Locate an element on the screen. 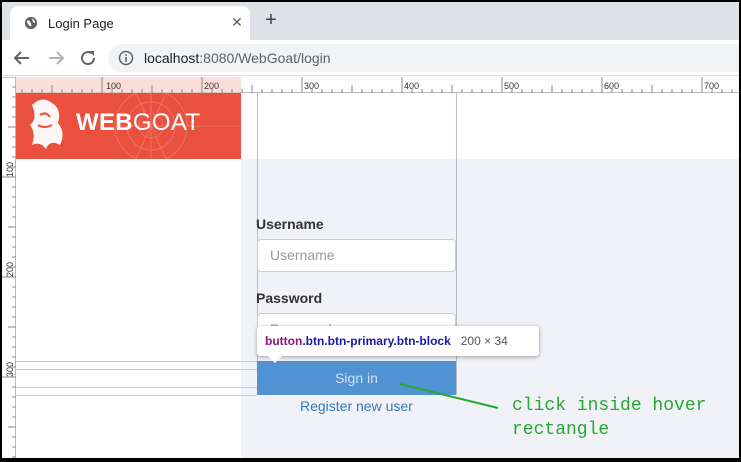 The width and height of the screenshot is (741, 462). annotation-text: click inside hover rectangle is located at coordinates (609, 418).